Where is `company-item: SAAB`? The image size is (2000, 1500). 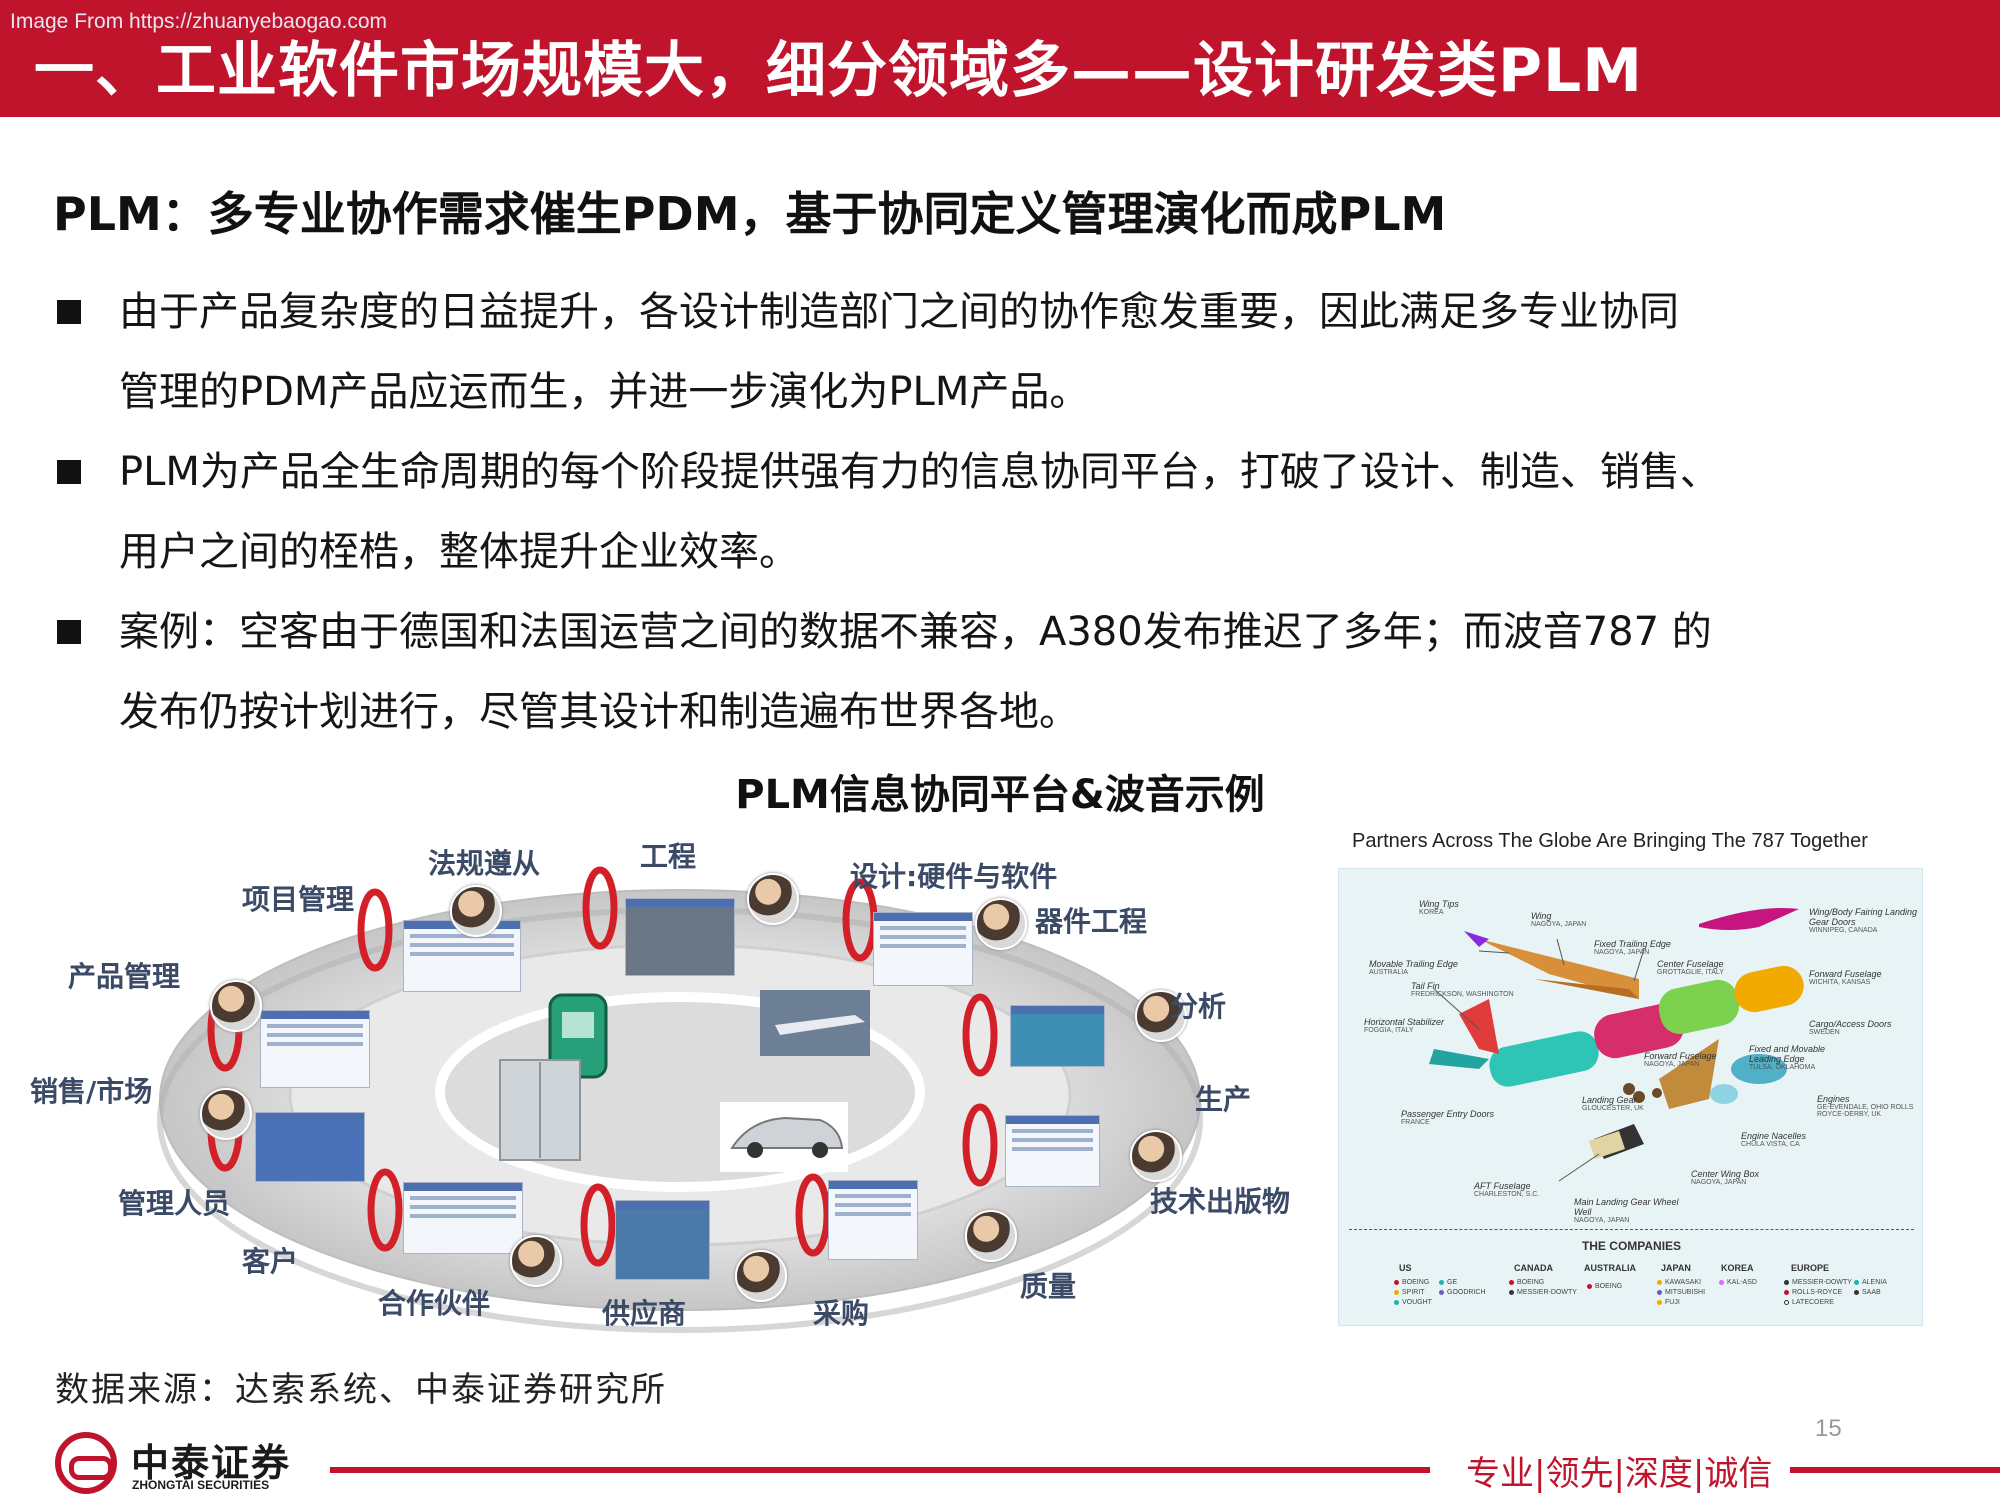
company-item: SAAB is located at coordinates (1867, 1292).